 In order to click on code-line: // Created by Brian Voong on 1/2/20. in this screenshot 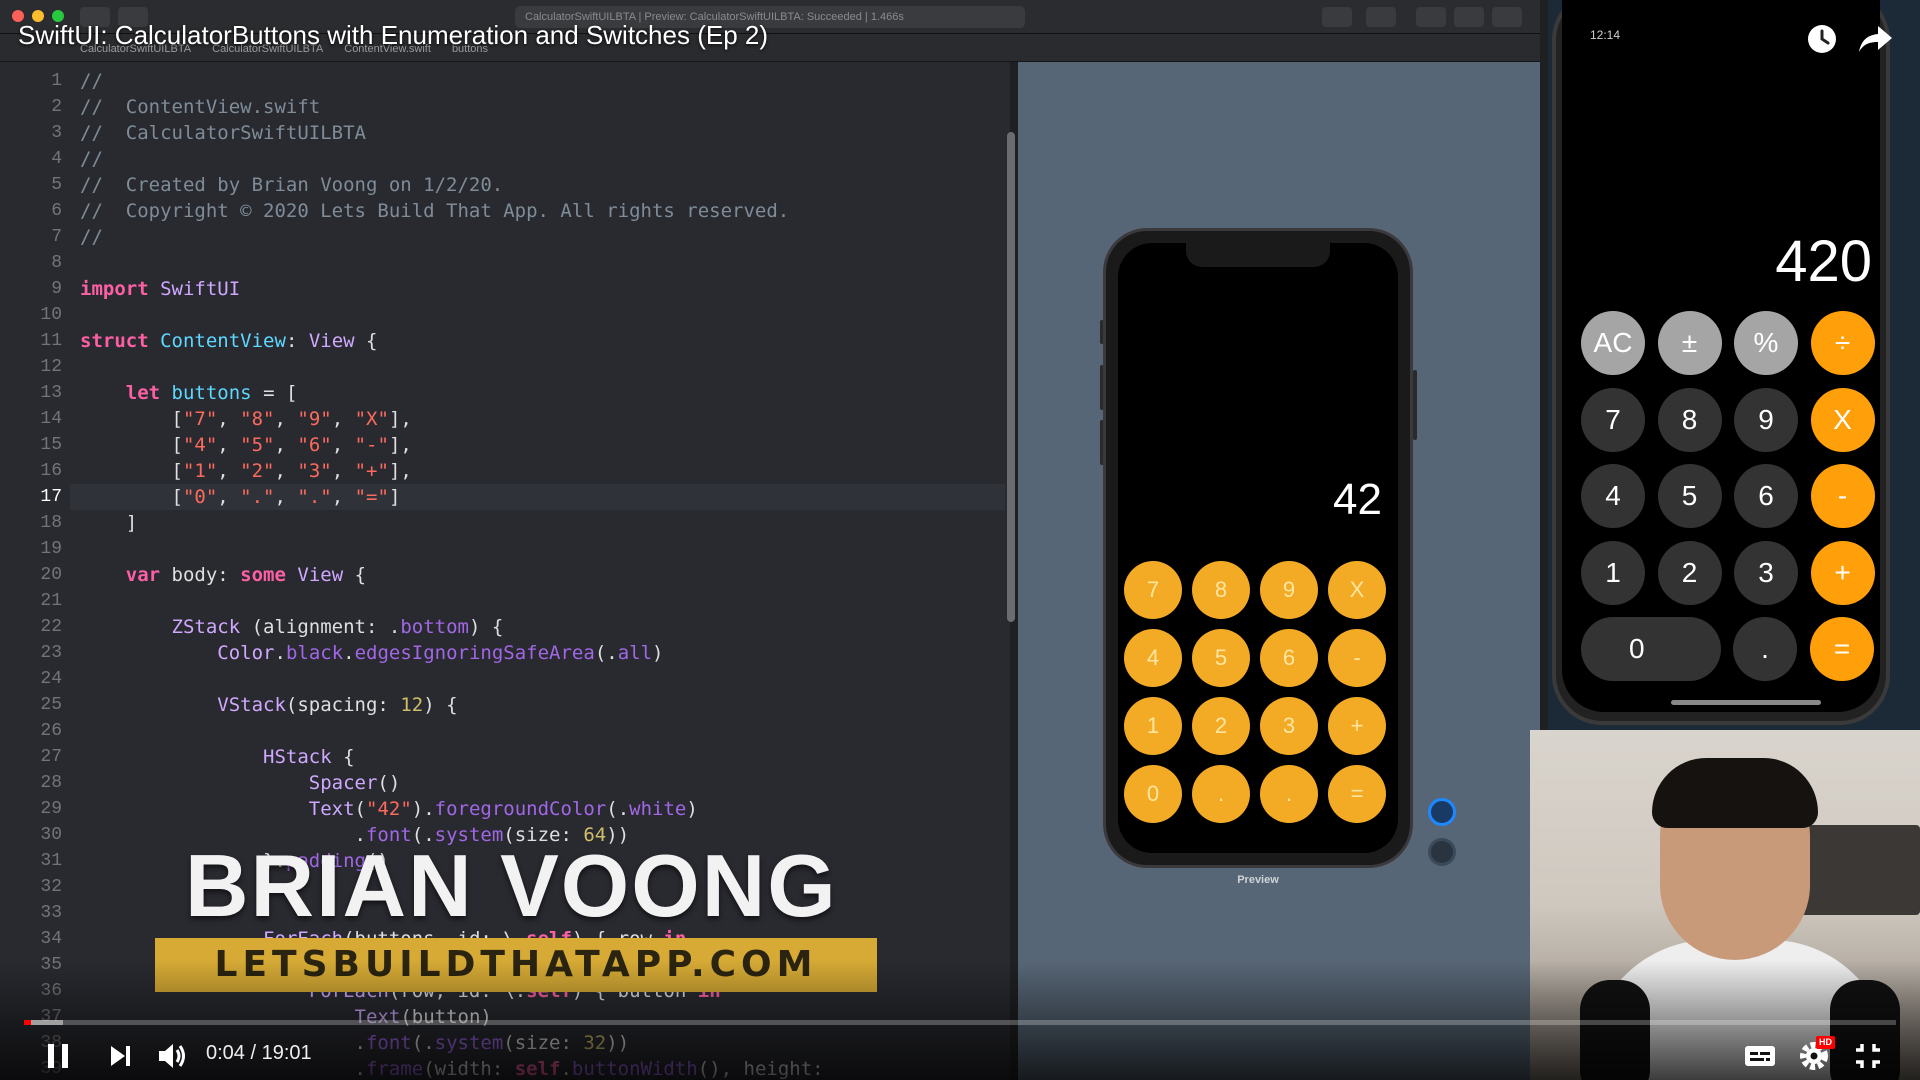, I will do `click(291, 185)`.